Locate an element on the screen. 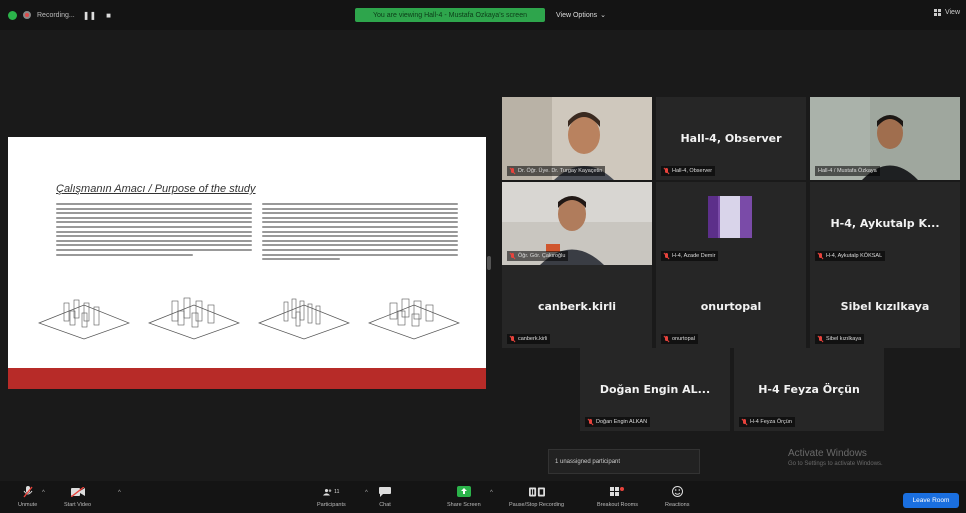 The image size is (966, 513). share-screen-label: Share Screen is located at coordinates (464, 505).